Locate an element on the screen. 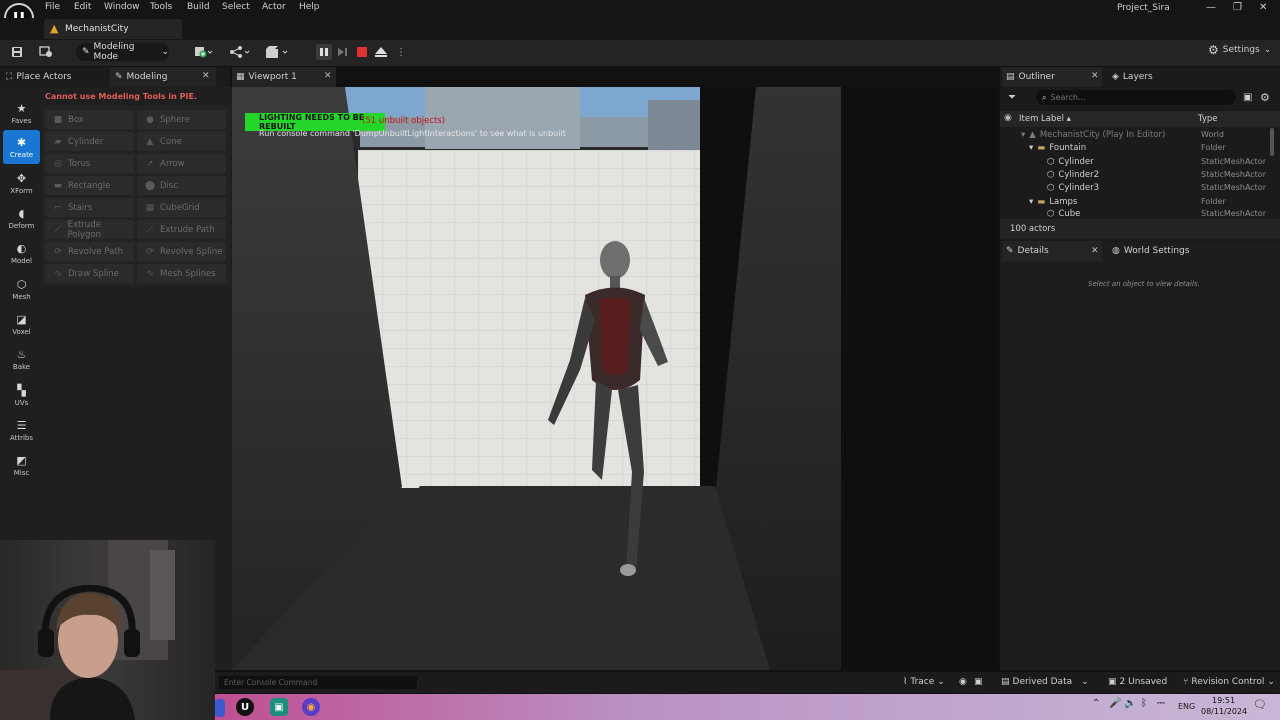 Image resolution: width=1280 pixels, height=720 pixels. outliner-row-folder: ▾ ▬ Lamps Folder is located at coordinates (1134, 201).